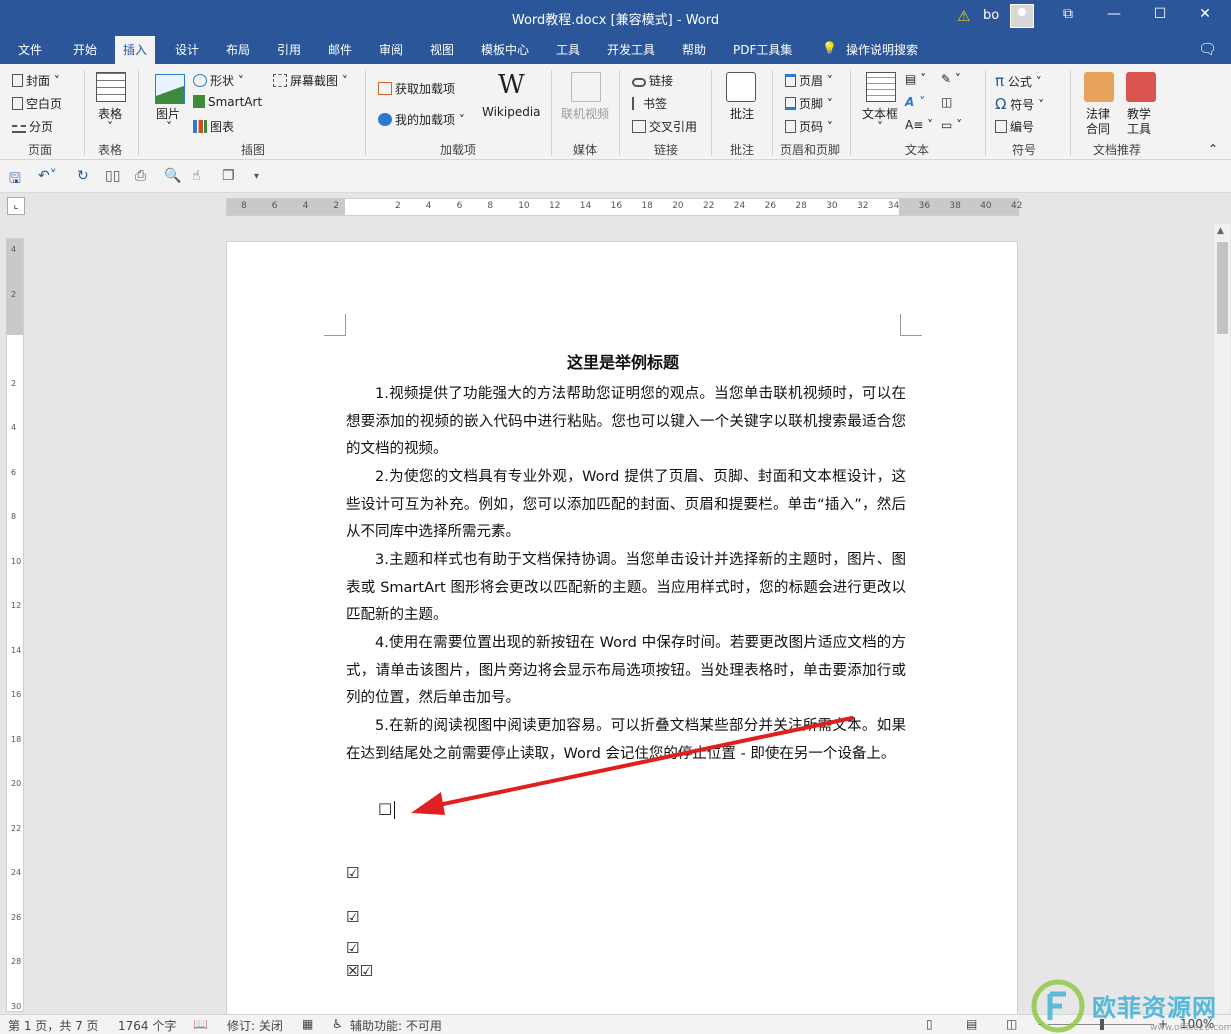  I want to click on wordart-icon: A ˅, so click(914, 102).